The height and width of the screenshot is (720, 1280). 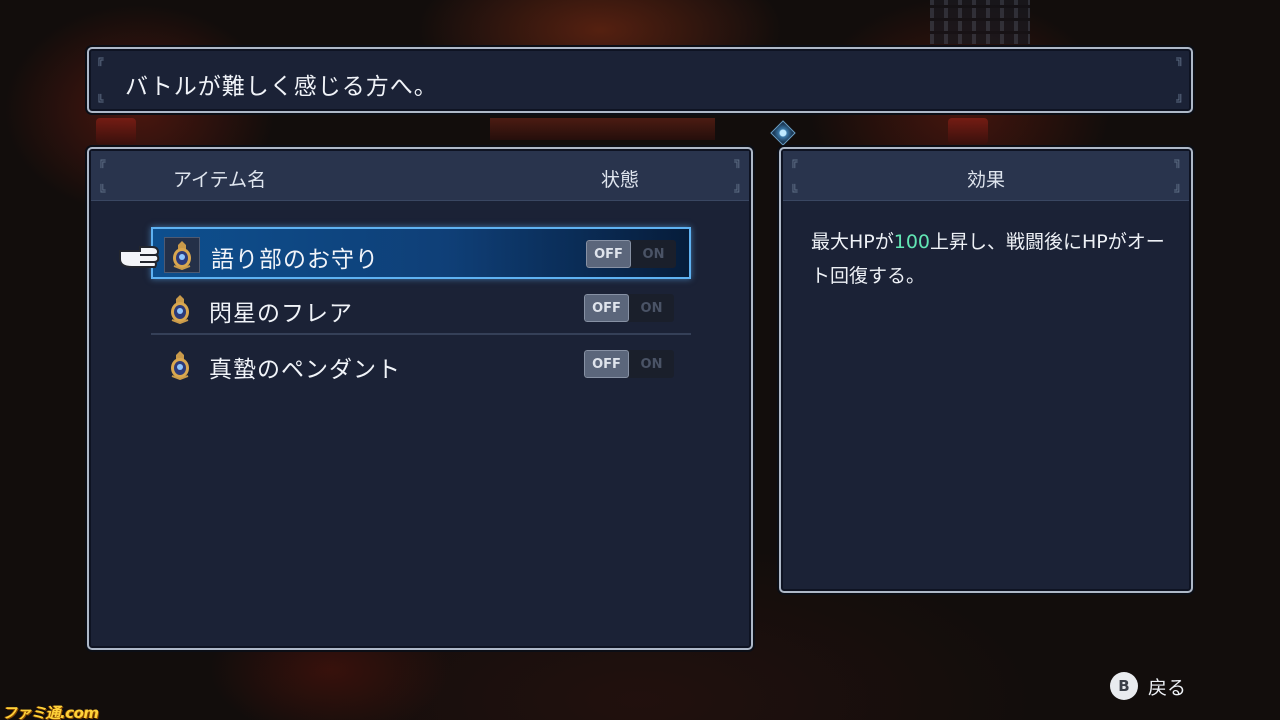 I want to click on item-name: 真蟄のペンダント, so click(x=305, y=370).